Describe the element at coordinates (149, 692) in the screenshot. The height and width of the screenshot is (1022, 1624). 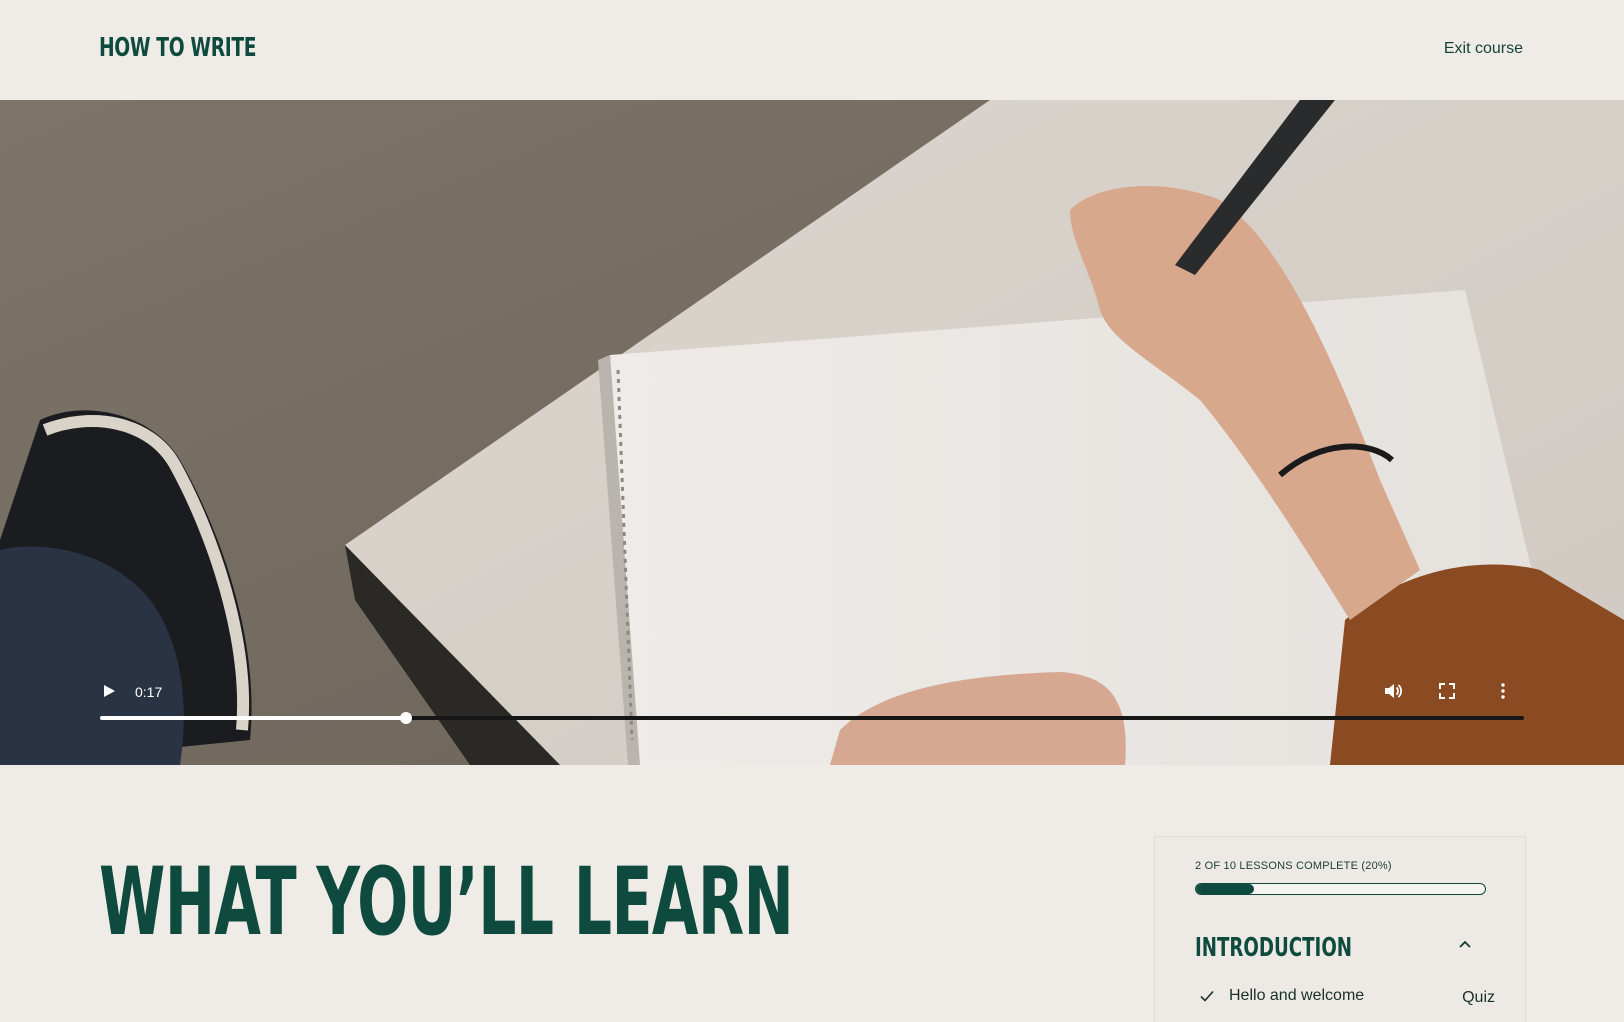
I see `video-current-time: 0:17` at that location.